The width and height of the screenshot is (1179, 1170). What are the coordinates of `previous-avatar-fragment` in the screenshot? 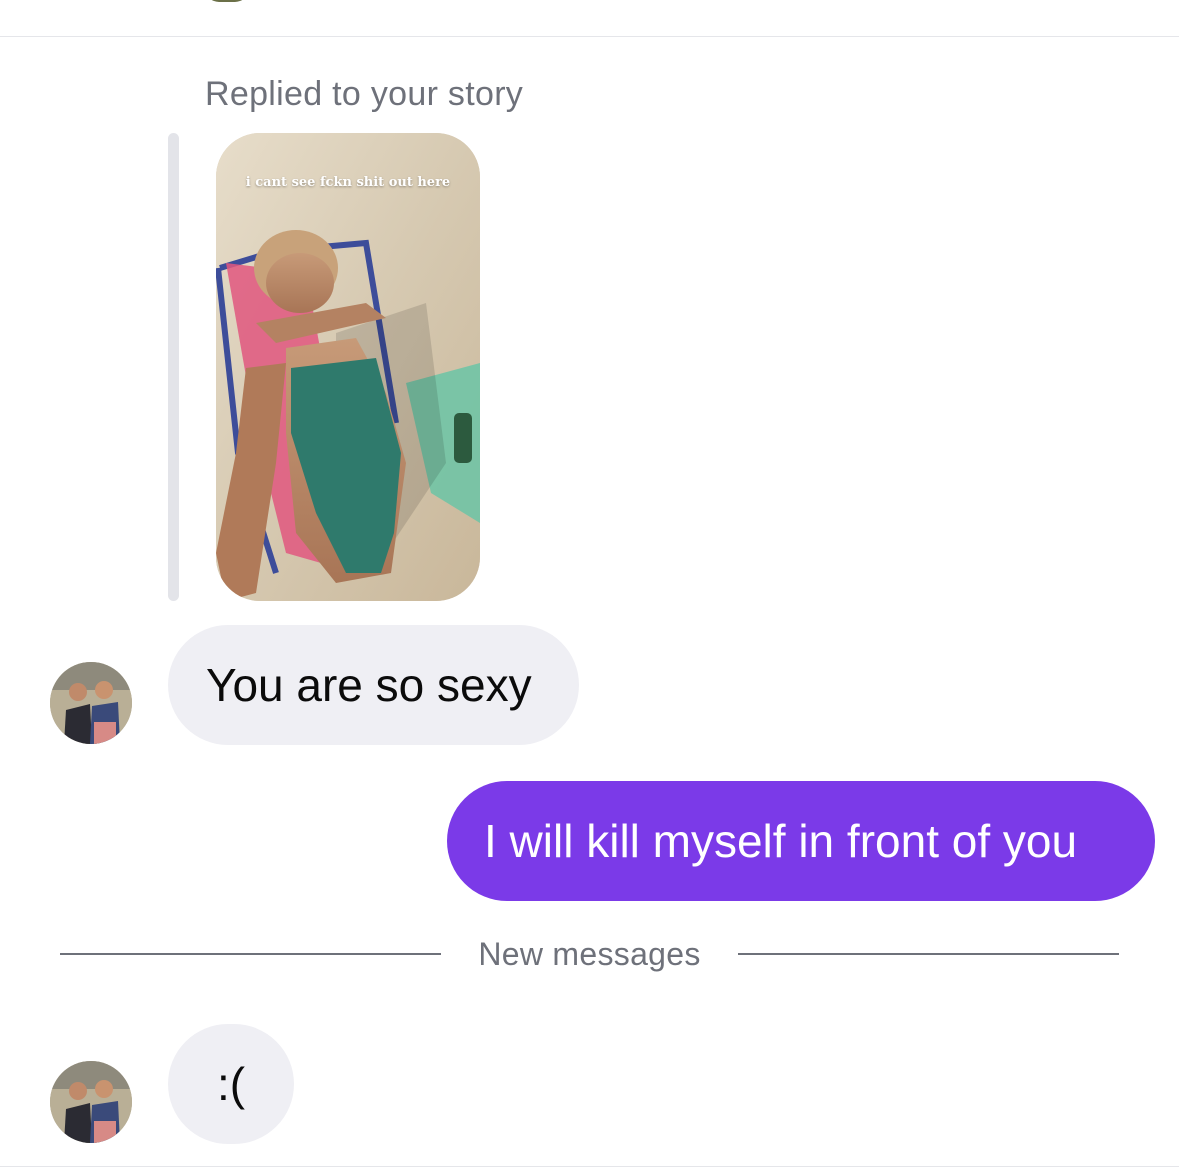 It's located at (227, 1).